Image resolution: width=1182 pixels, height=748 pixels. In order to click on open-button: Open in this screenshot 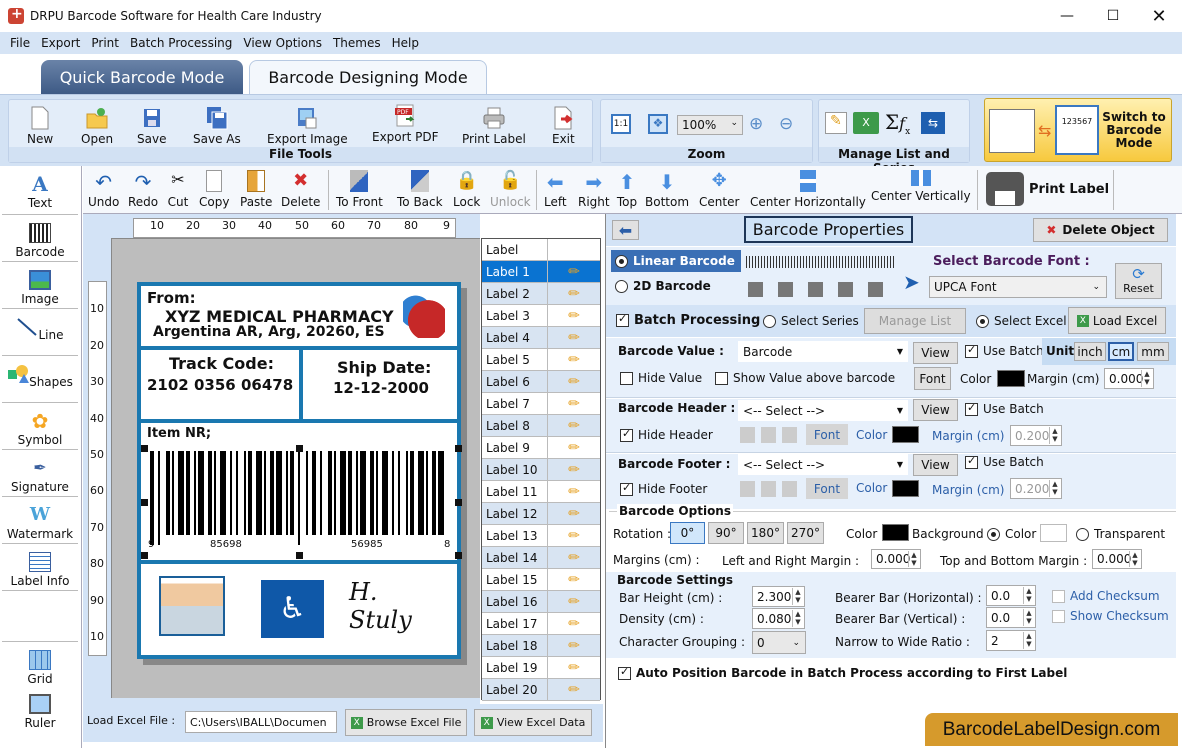, I will do `click(97, 126)`.